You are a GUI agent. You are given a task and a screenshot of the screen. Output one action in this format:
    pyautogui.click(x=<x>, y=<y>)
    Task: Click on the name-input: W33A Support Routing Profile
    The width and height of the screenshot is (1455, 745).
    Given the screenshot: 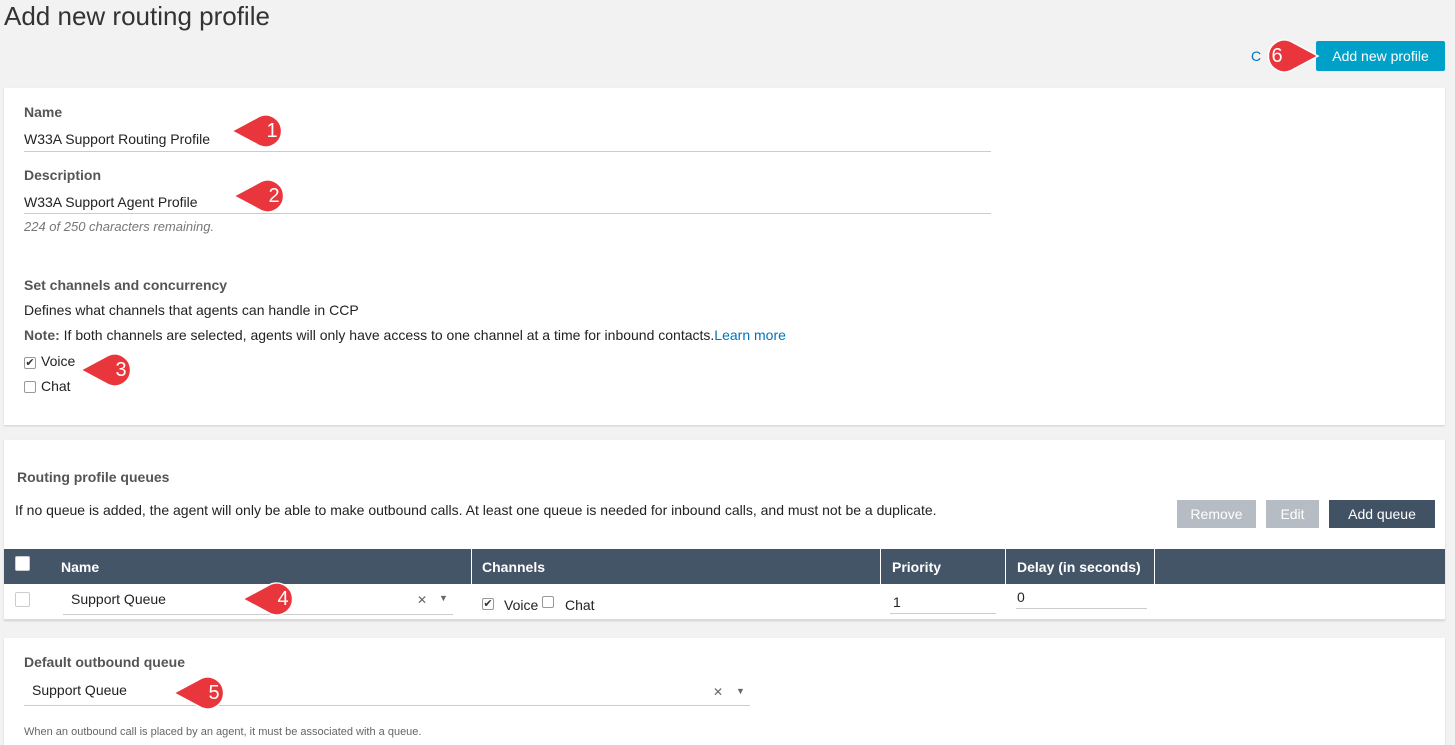 What is the action you would take?
    pyautogui.click(x=117, y=139)
    